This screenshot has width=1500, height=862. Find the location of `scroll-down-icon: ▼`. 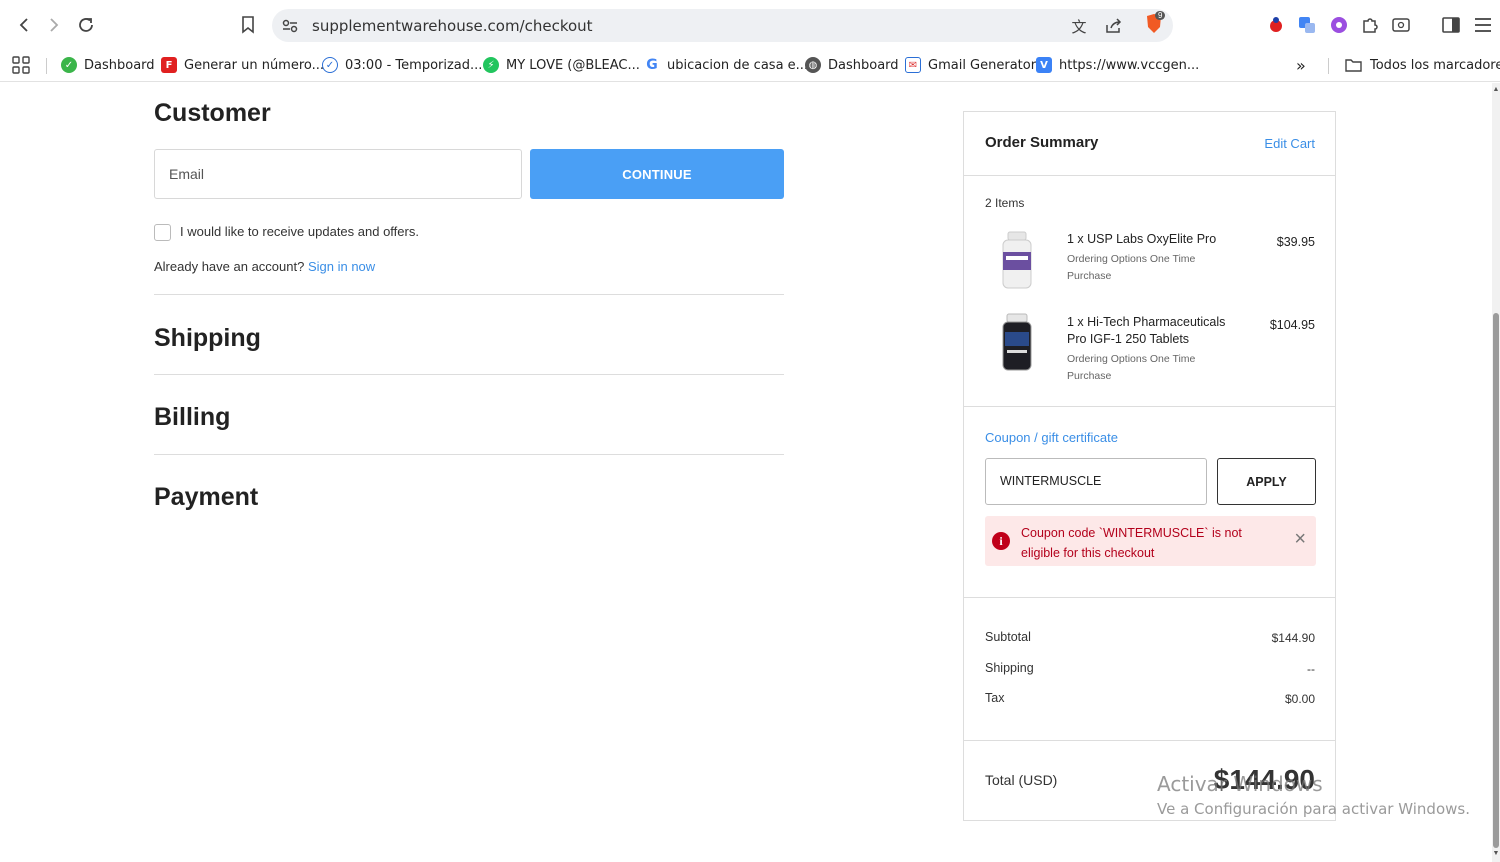

scroll-down-icon: ▼ is located at coordinates (1496, 854).